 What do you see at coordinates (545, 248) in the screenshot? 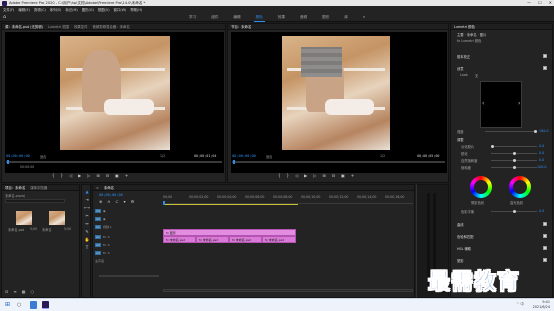
I see `hsl-secondary-checkbox` at bounding box center [545, 248].